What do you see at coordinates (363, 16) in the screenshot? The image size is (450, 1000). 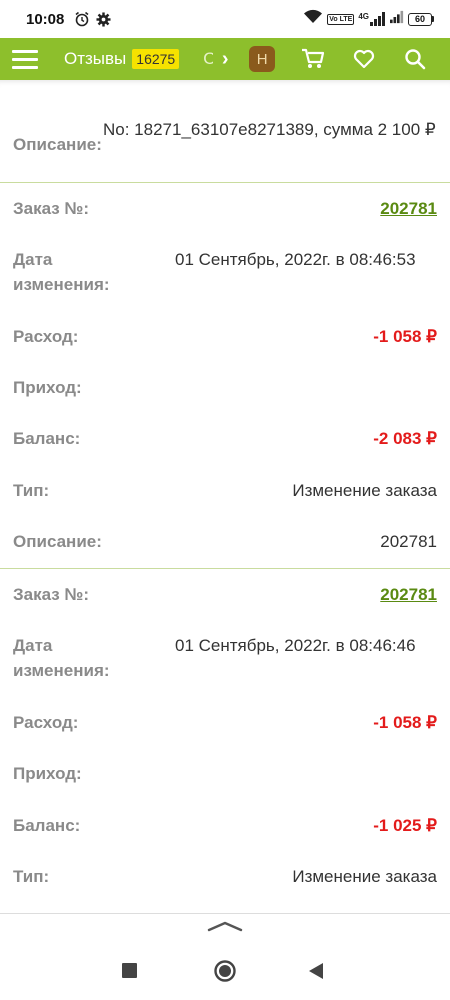 I see `network-type: 4G` at bounding box center [363, 16].